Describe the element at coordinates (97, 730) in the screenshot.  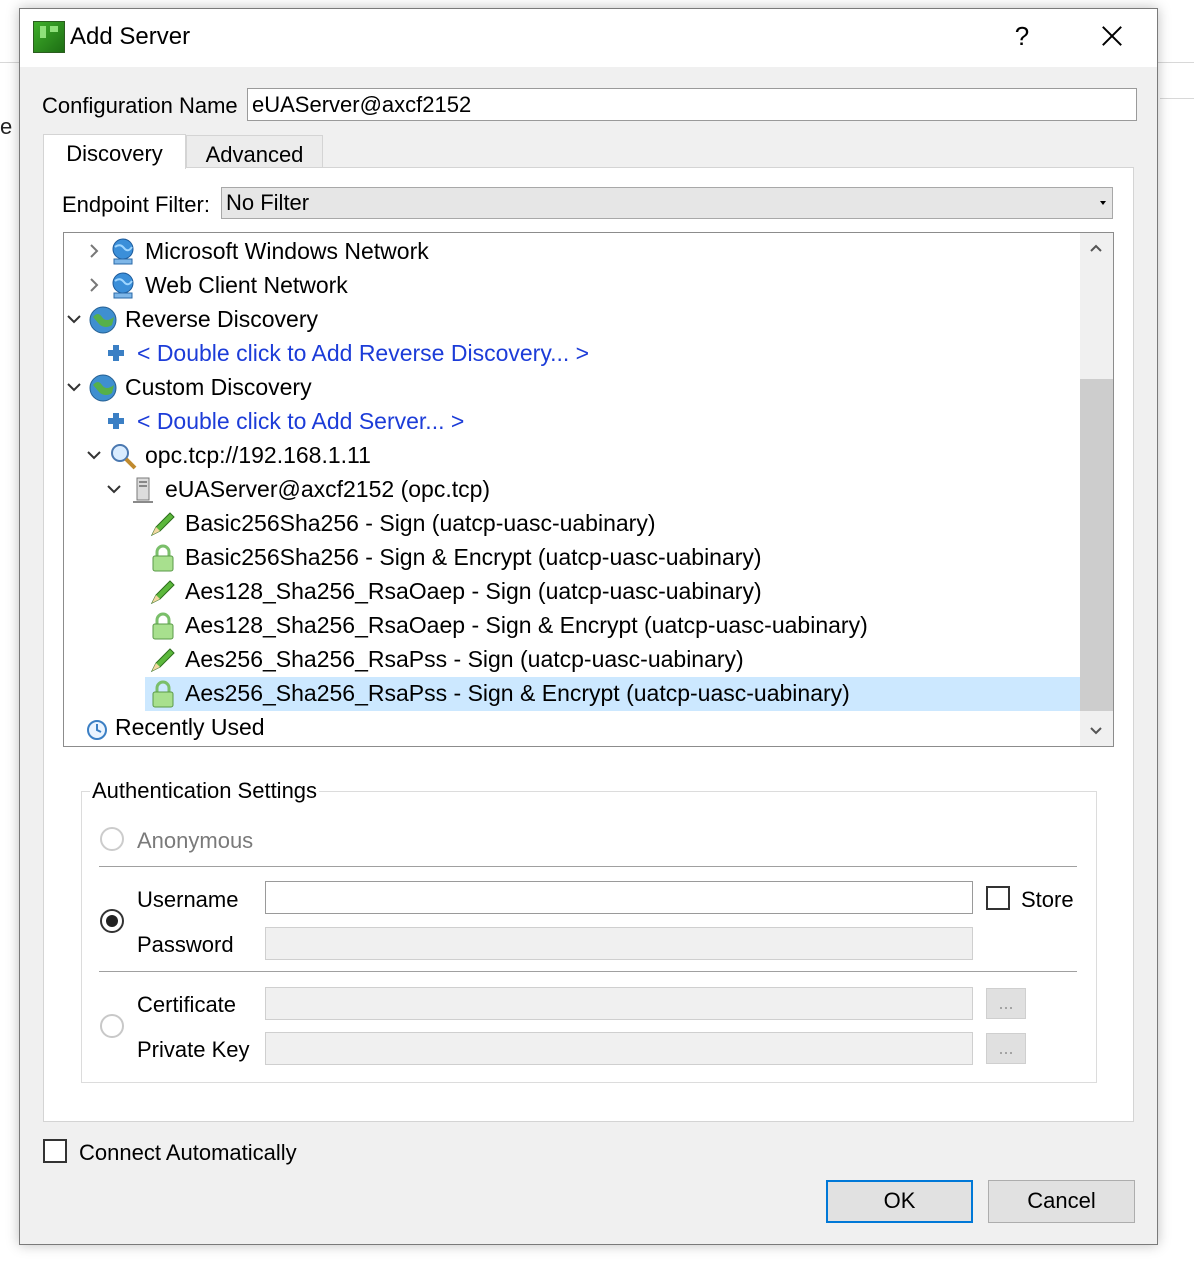
I see `clock-icon` at that location.